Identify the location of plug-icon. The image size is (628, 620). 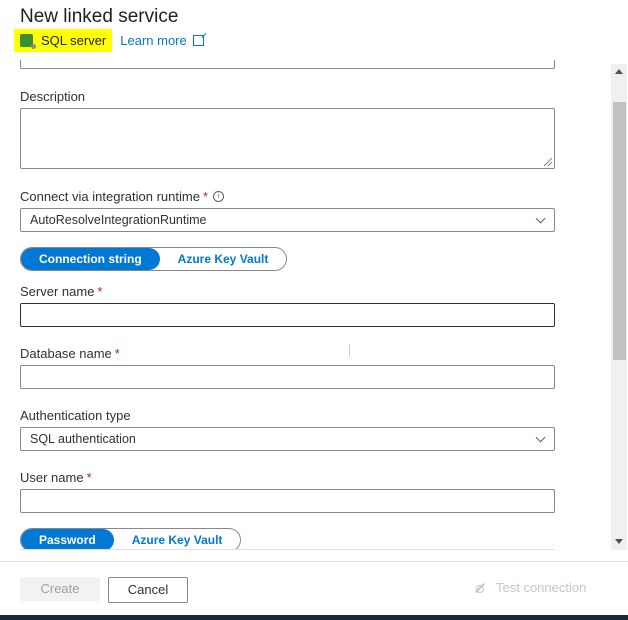
(480, 588).